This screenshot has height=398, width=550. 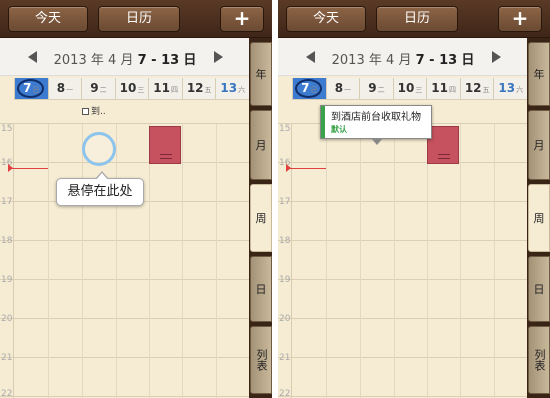 I want to click on hover-tooltip: 悬停在此处, so click(x=100, y=188).